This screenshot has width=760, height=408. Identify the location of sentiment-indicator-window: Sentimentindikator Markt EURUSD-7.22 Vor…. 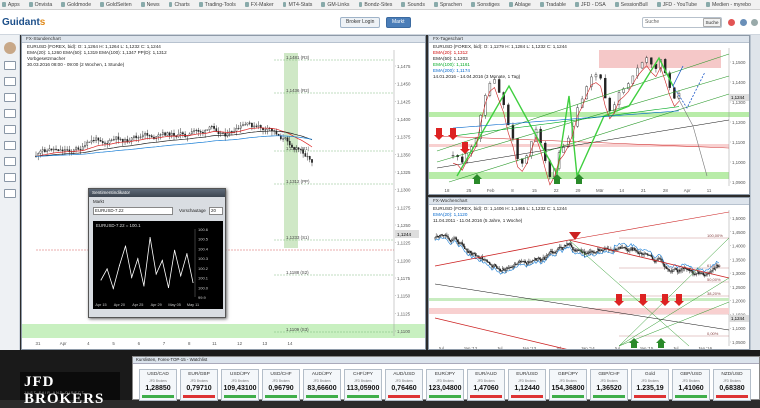
(157, 253).